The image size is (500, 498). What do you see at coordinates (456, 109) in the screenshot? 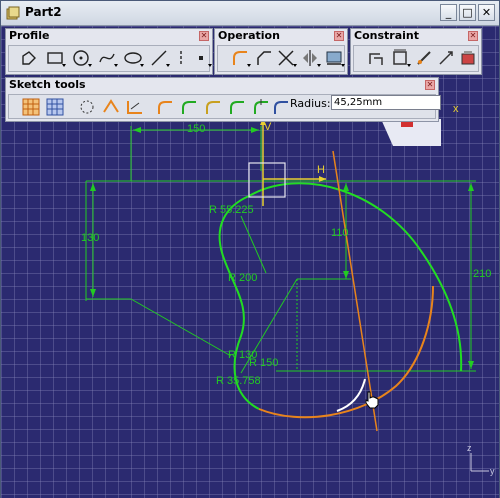
I see `marker-x: x` at bounding box center [456, 109].